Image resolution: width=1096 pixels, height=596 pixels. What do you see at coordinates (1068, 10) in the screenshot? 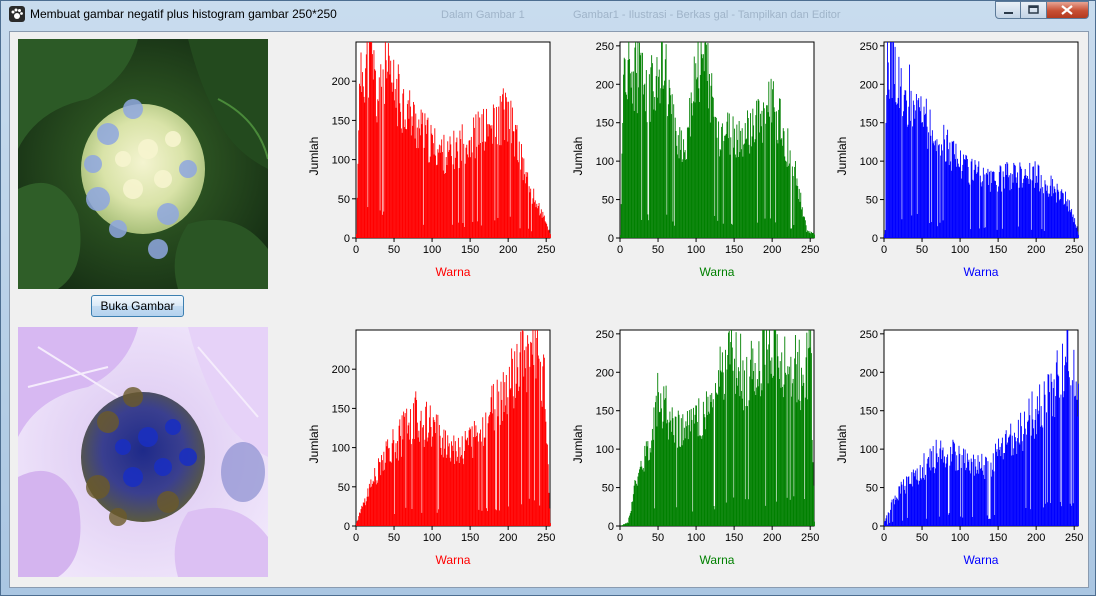
I see `close-button` at bounding box center [1068, 10].